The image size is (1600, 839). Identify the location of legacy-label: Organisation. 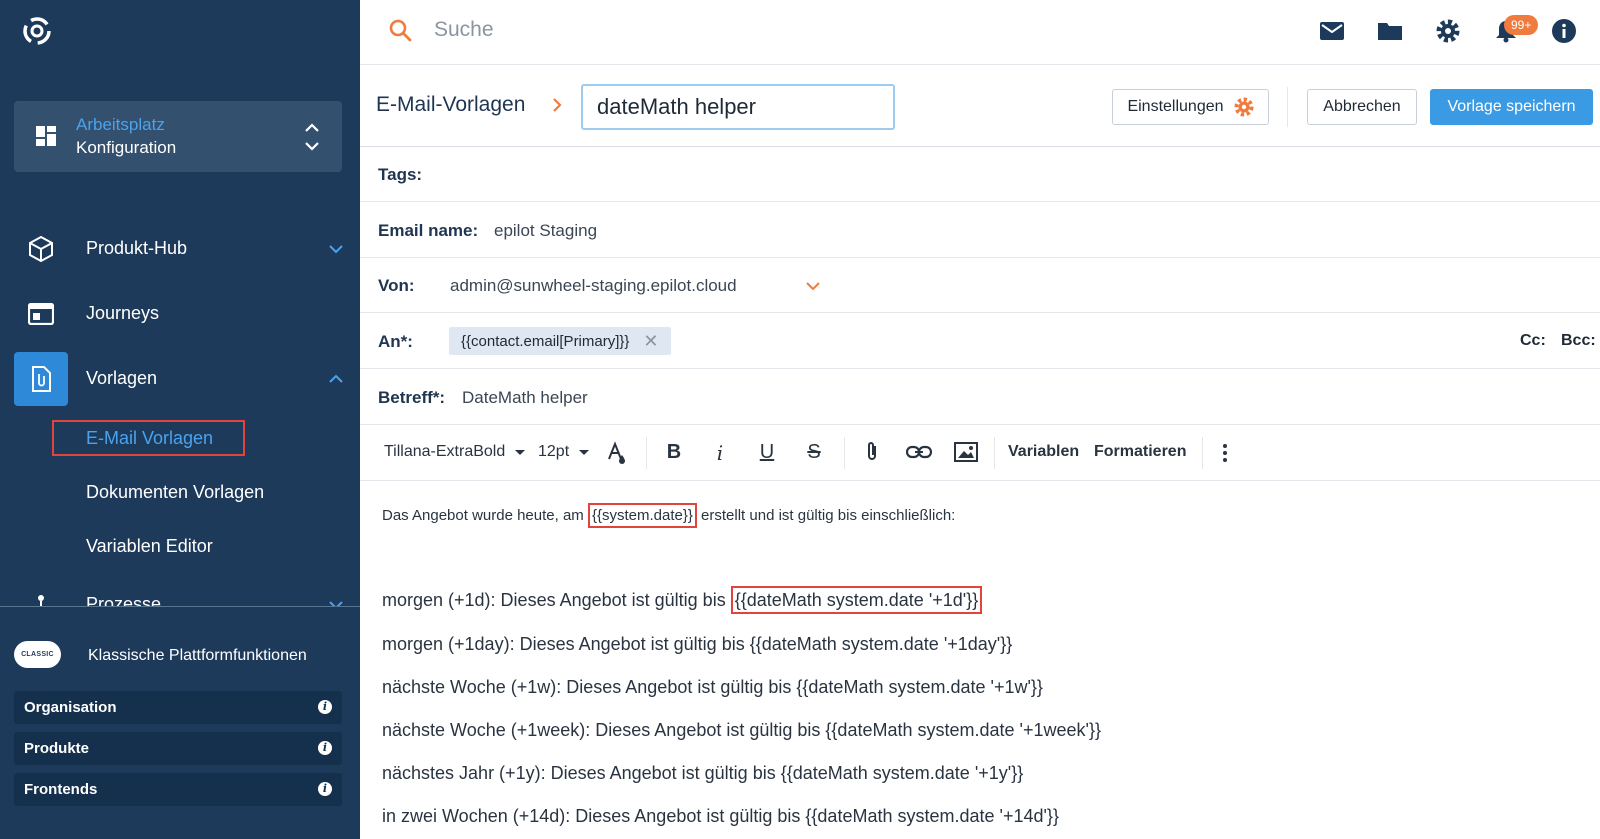
(70, 707).